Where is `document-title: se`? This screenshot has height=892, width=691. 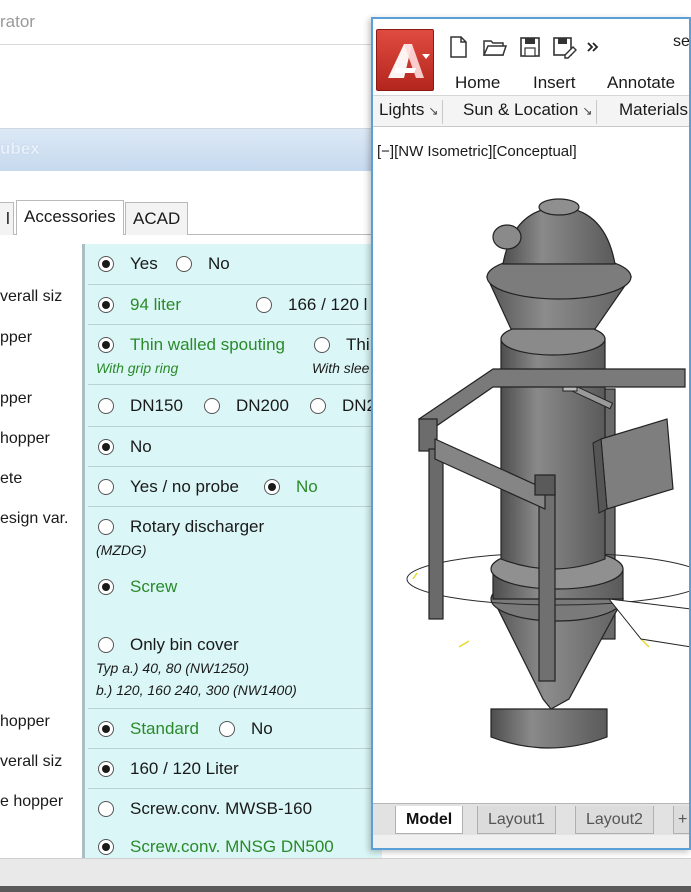
document-title: se is located at coordinates (681, 41).